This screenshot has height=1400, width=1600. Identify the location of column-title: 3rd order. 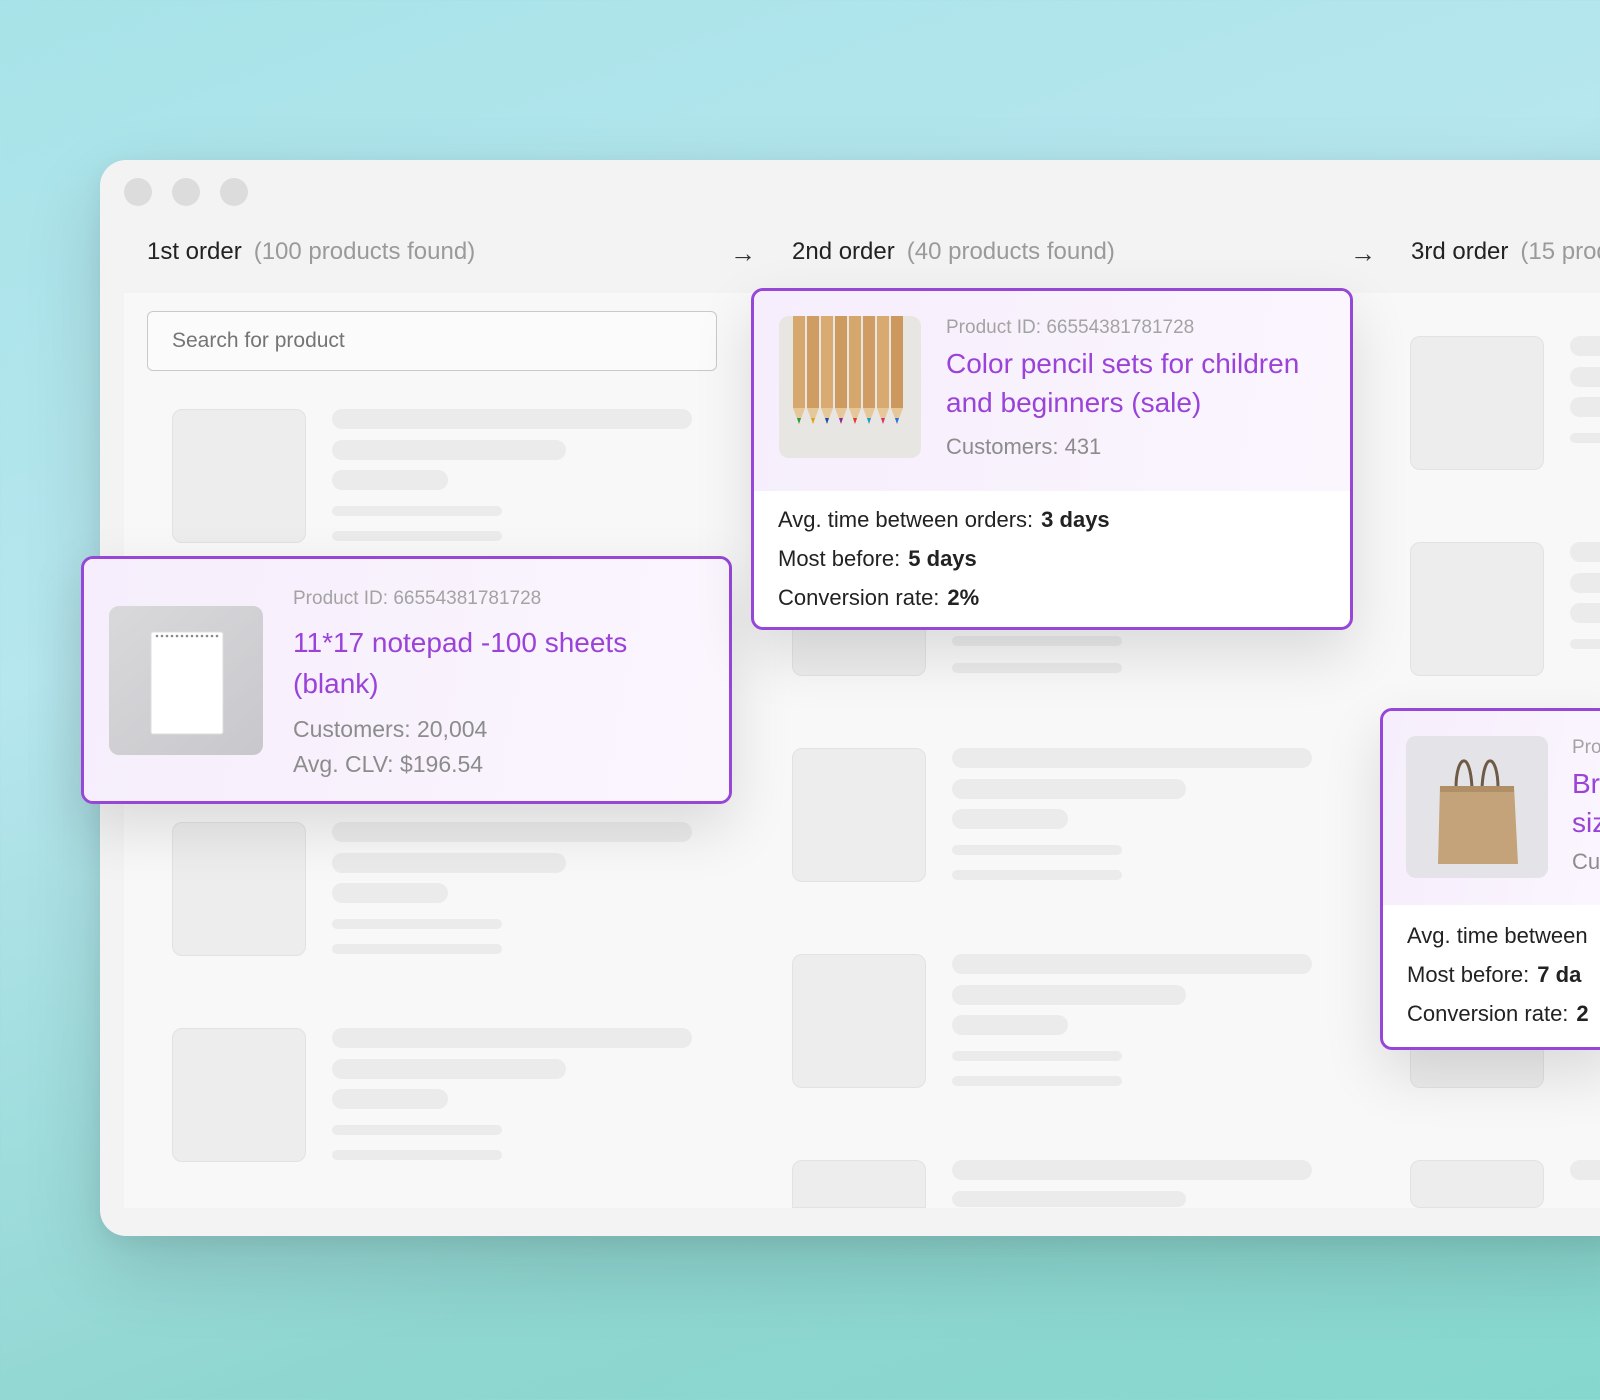
(1460, 251).